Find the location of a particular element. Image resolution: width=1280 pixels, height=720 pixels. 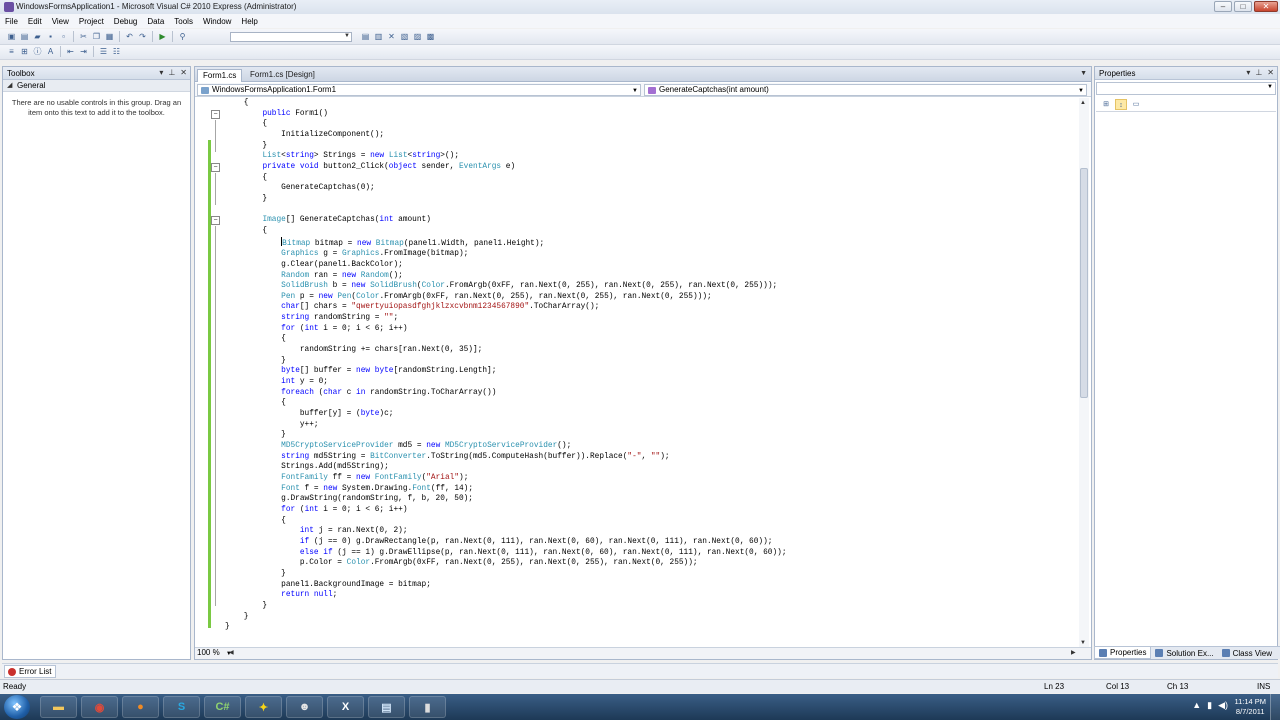

copy-icon: ❐ is located at coordinates (96, 36).